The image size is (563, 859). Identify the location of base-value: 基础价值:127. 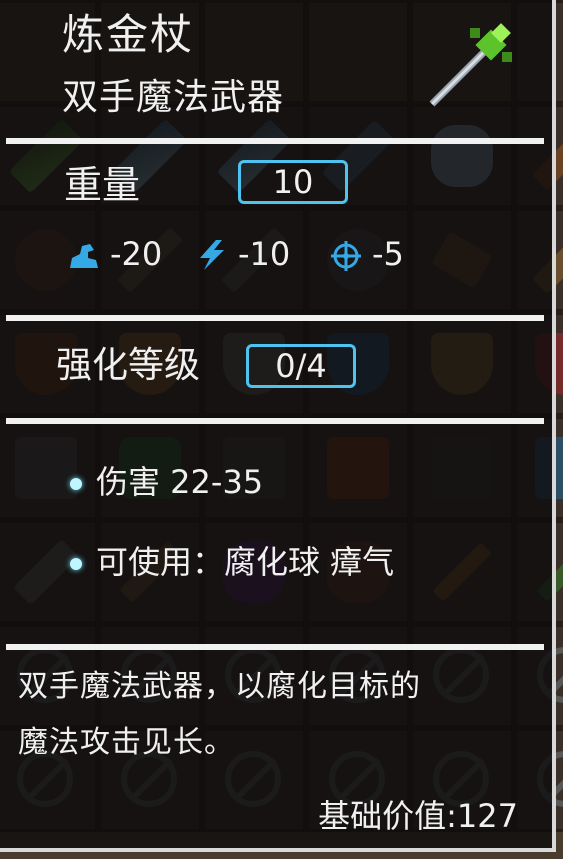
(418, 816).